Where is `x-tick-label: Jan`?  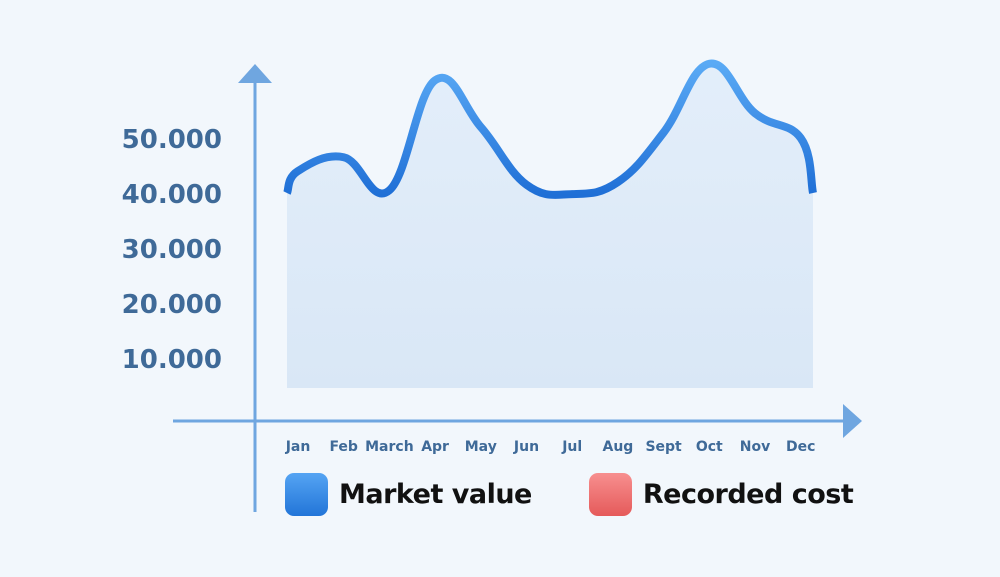 x-tick-label: Jan is located at coordinates (298, 447).